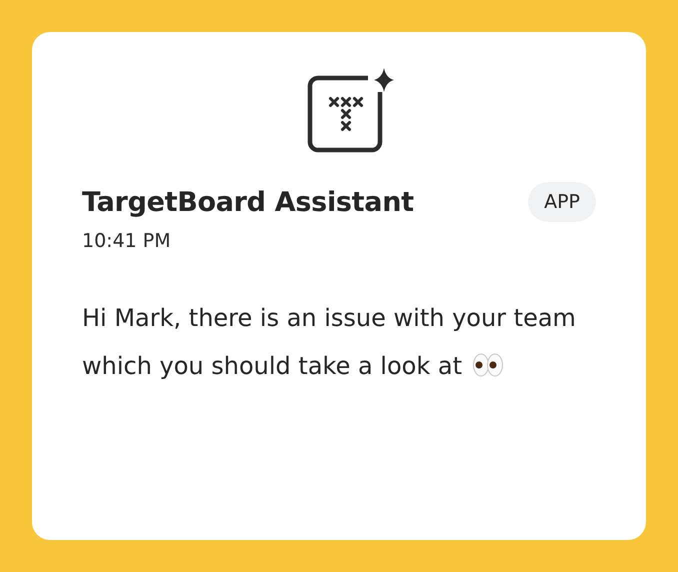 The image size is (678, 572). Describe the element at coordinates (488, 365) in the screenshot. I see `eyes-icon` at that location.